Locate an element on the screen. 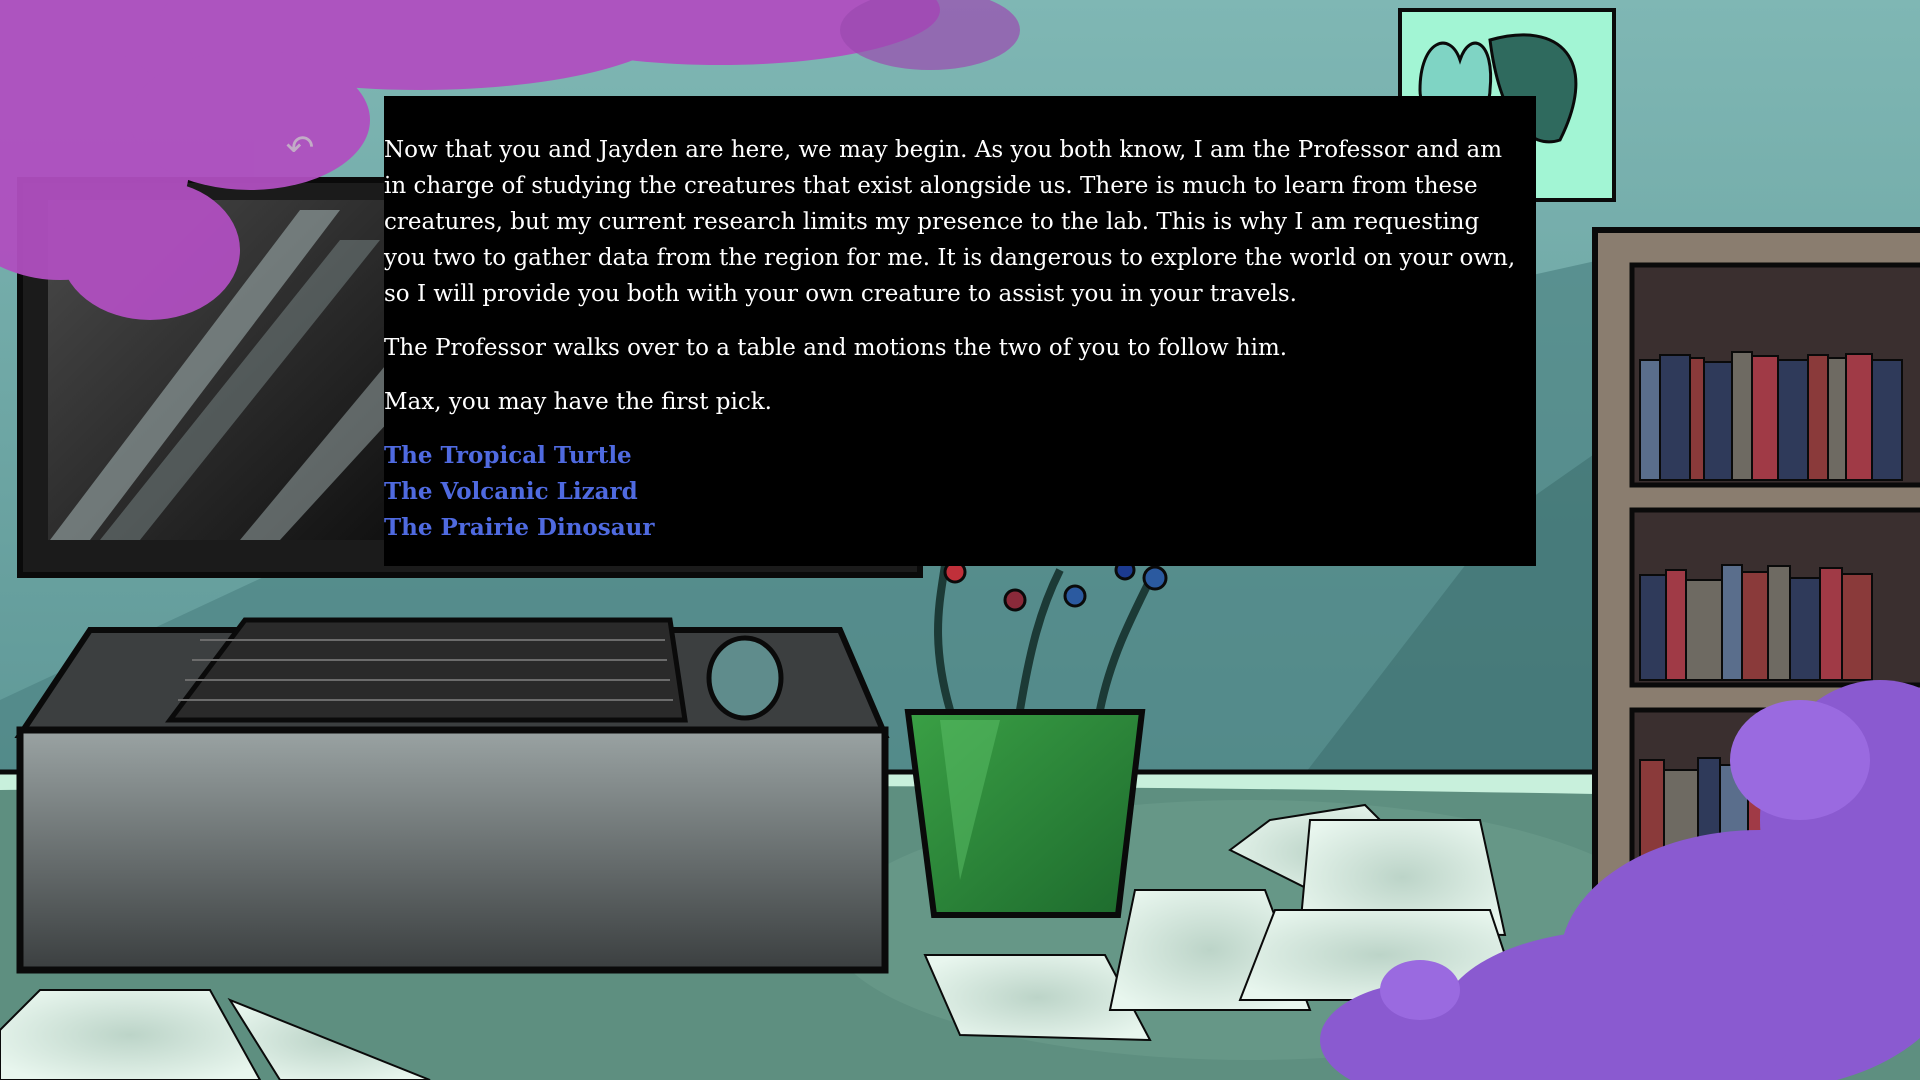 This screenshot has height=1080, width=1920. choice-volcanic-lizard: The Volcanic Lizard is located at coordinates (960, 492).